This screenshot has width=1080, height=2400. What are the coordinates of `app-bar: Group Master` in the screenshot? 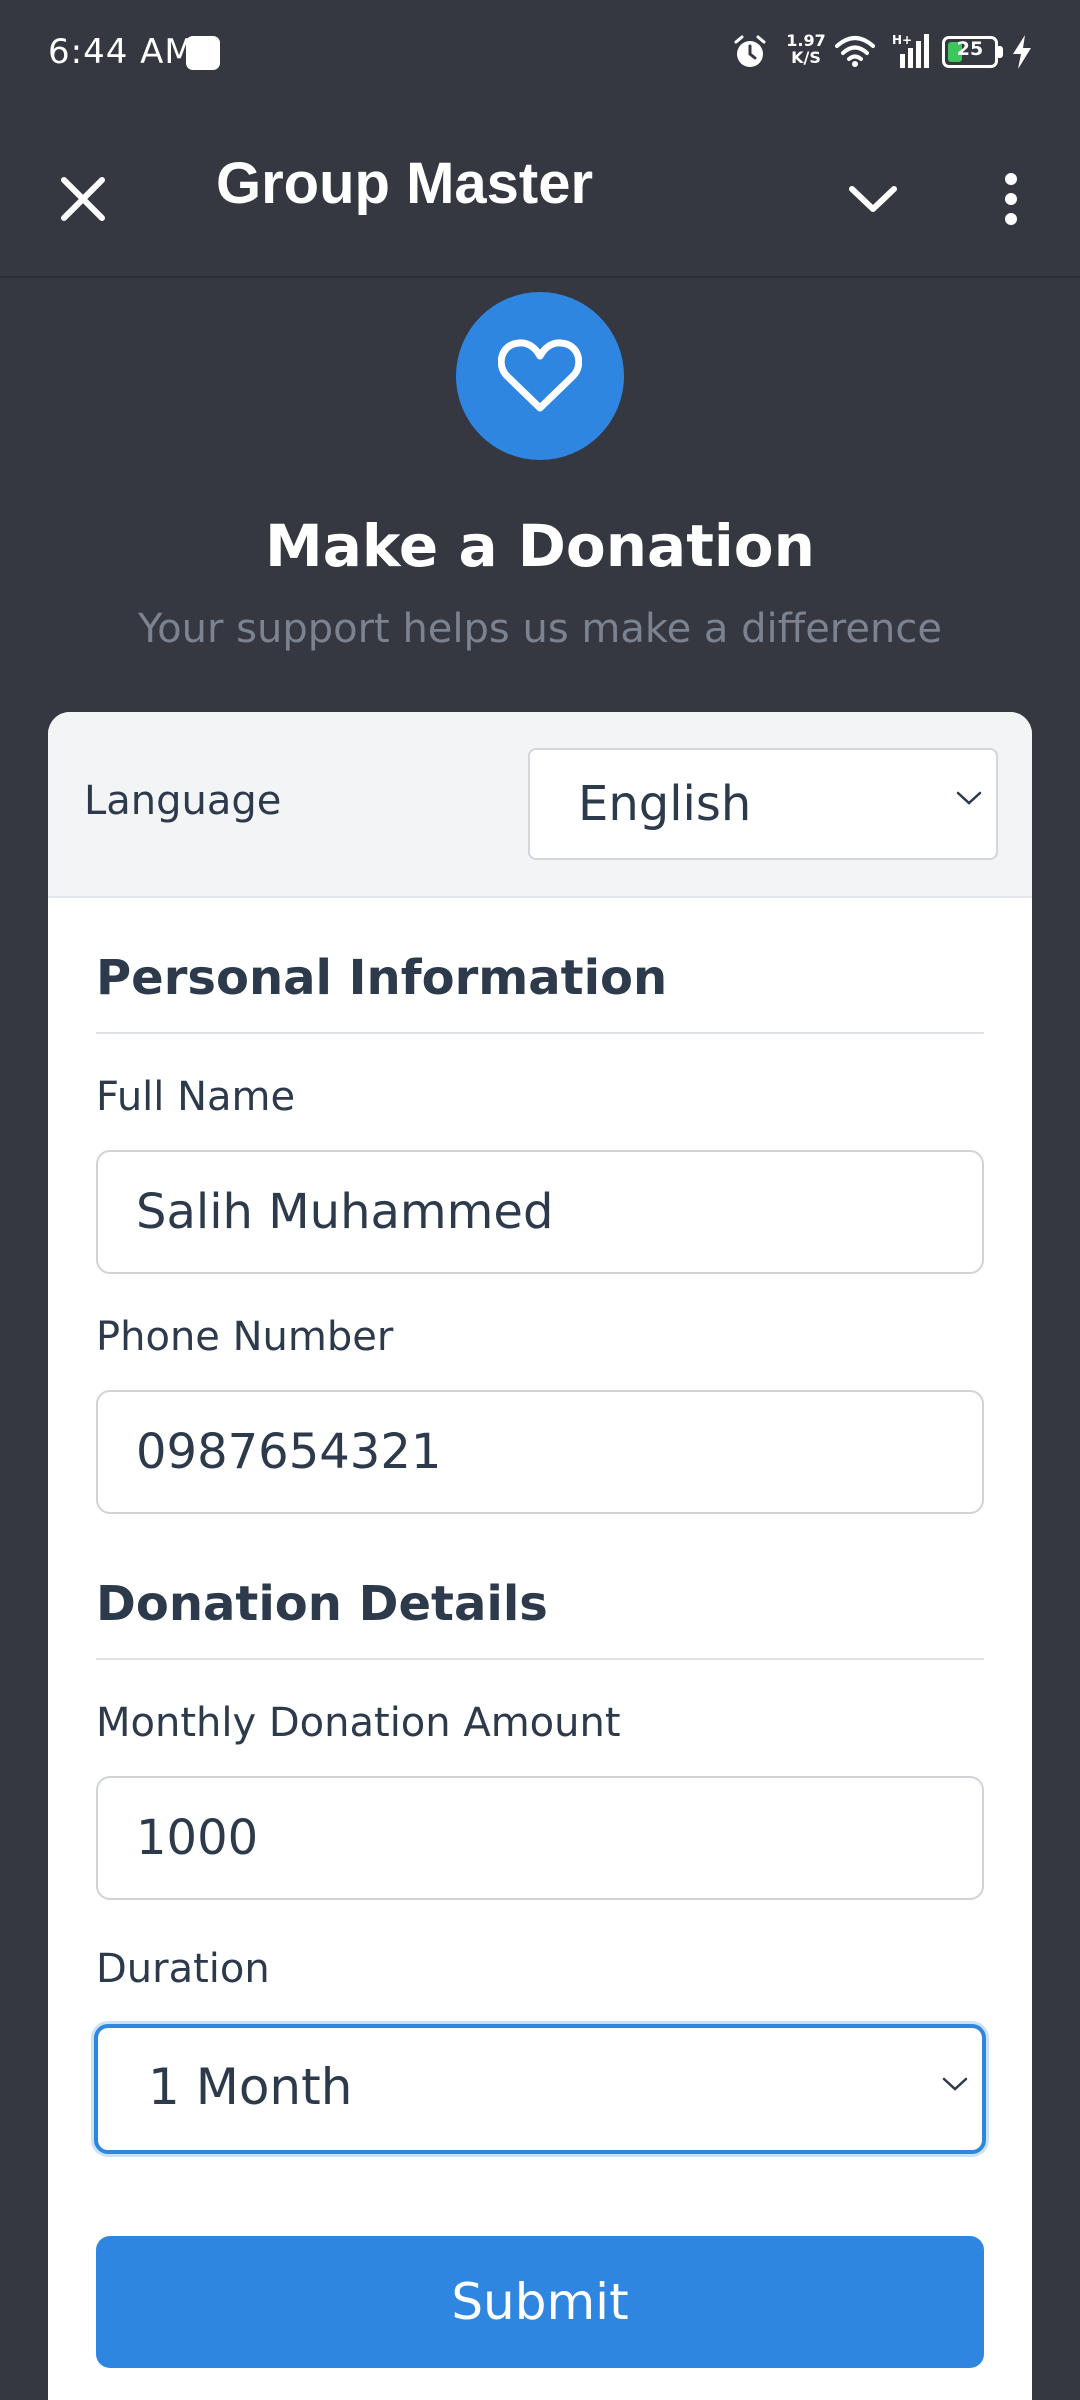 It's located at (540, 194).